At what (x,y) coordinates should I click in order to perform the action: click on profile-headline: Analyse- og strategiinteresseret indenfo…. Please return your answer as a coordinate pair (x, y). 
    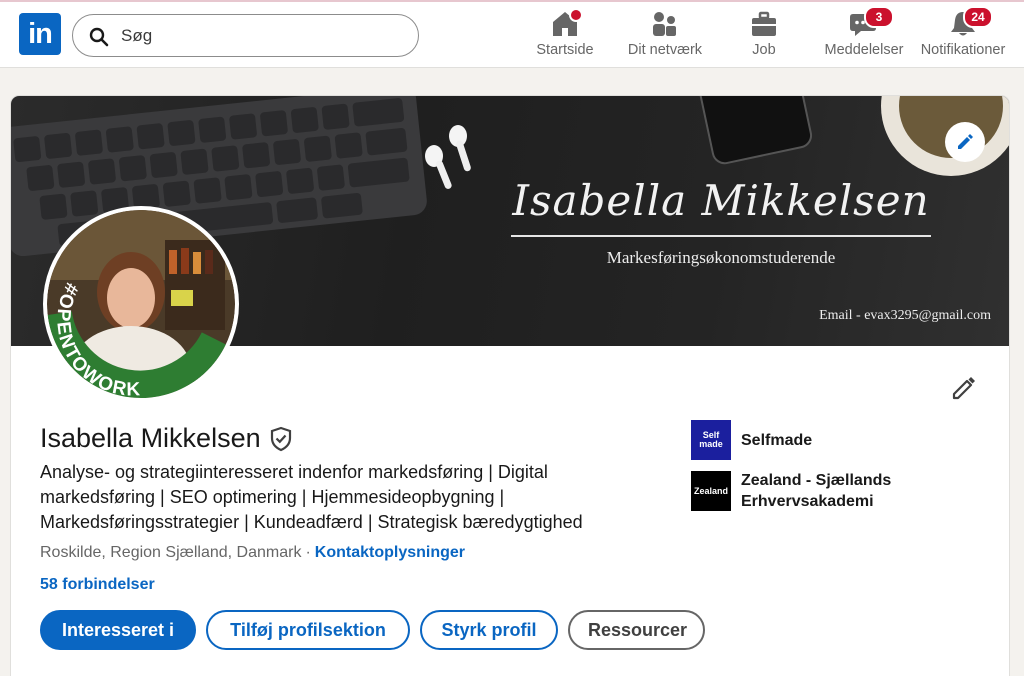
    Looking at the image, I should click on (311, 497).